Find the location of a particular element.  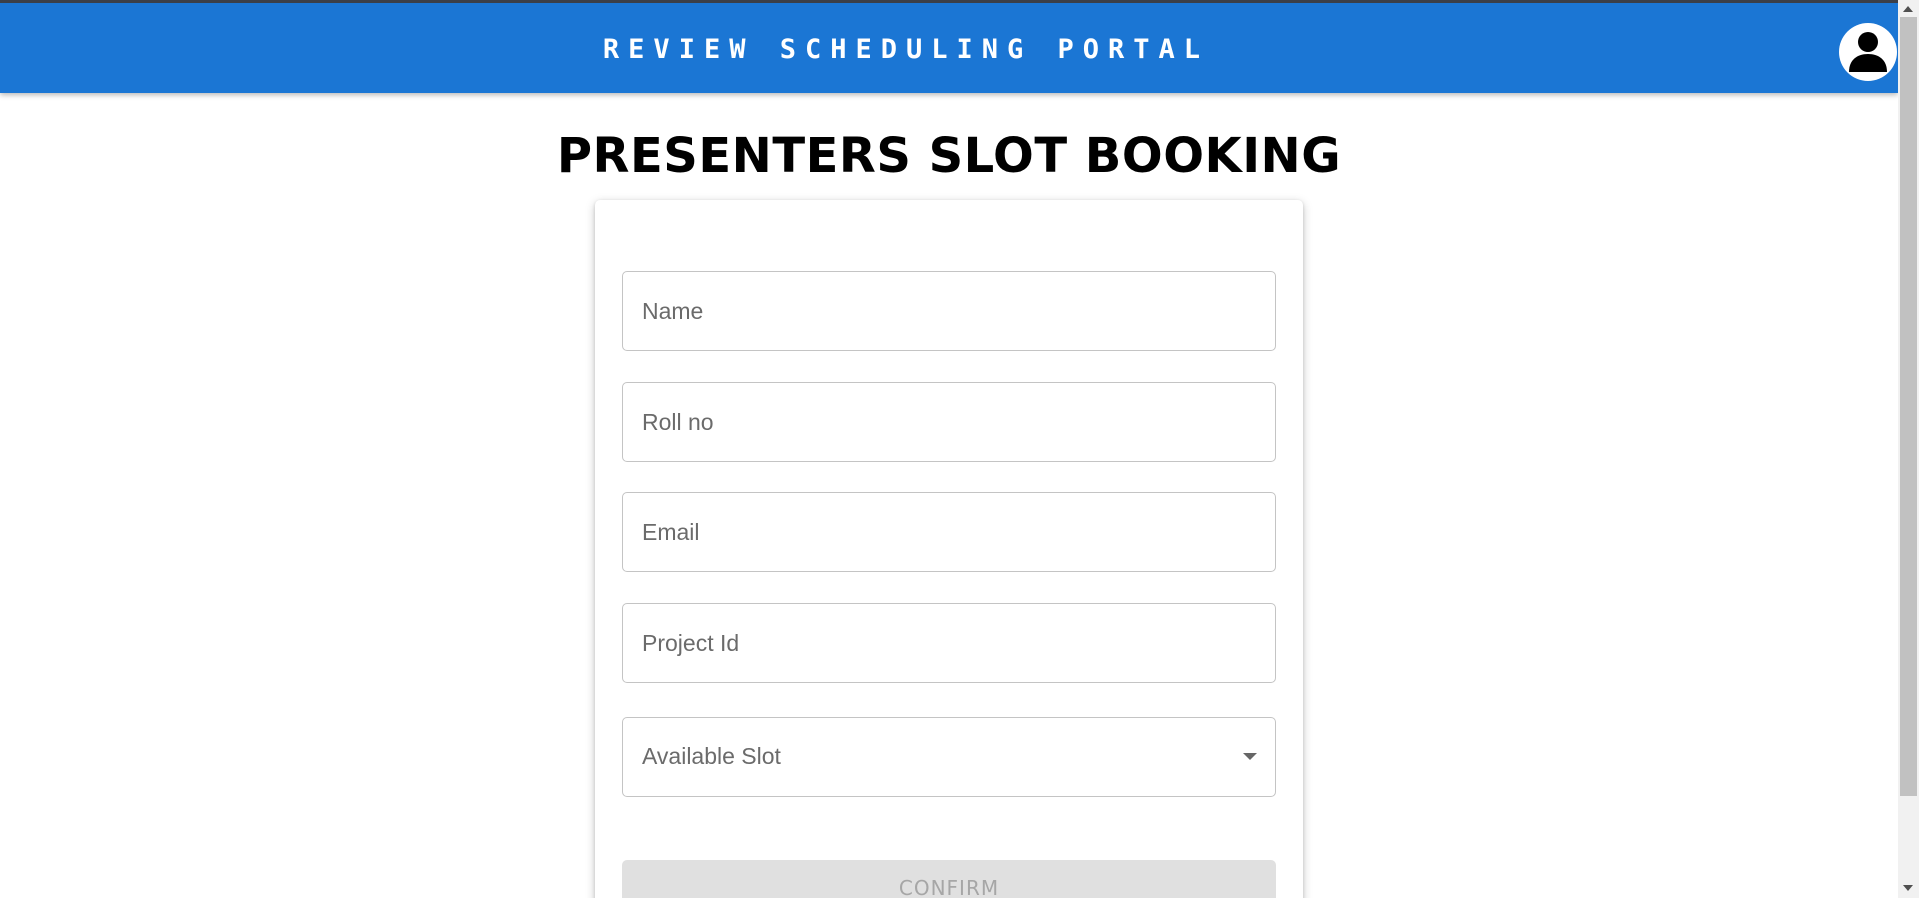

account-avatar is located at coordinates (1868, 52).